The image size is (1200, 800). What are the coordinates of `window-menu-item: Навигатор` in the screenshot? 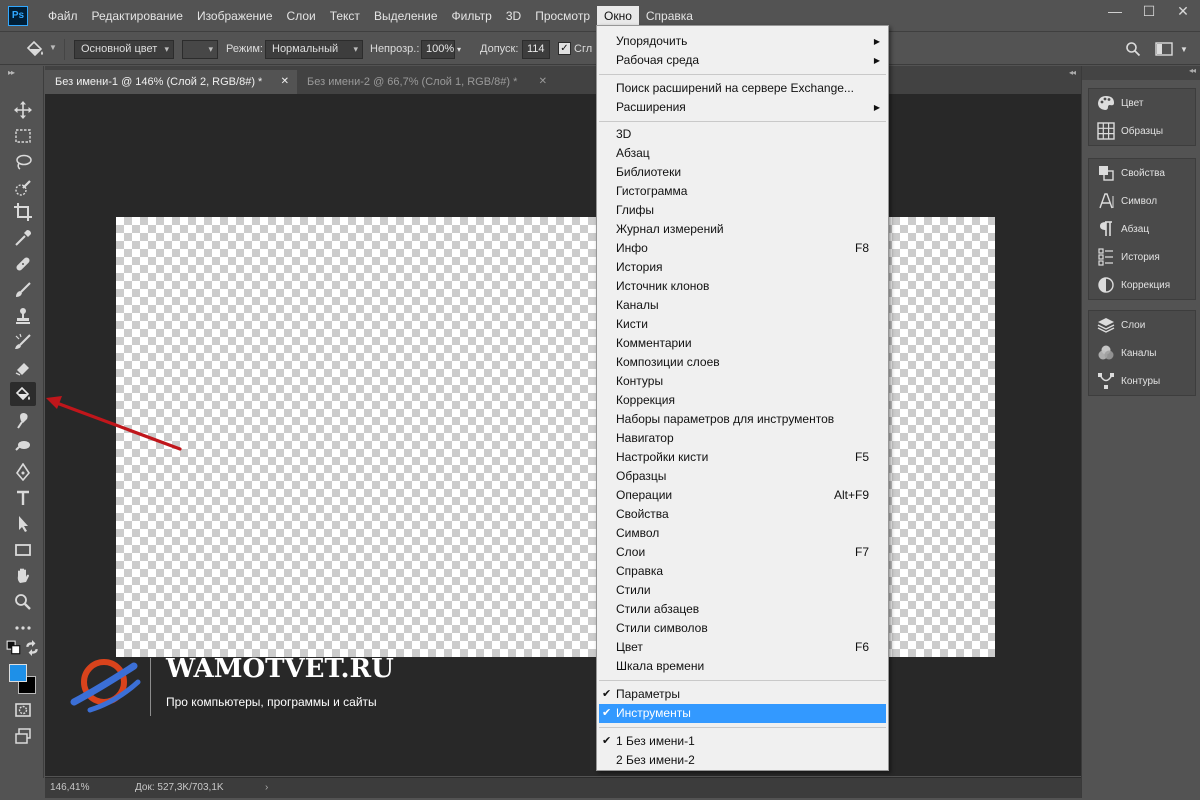 It's located at (742, 438).